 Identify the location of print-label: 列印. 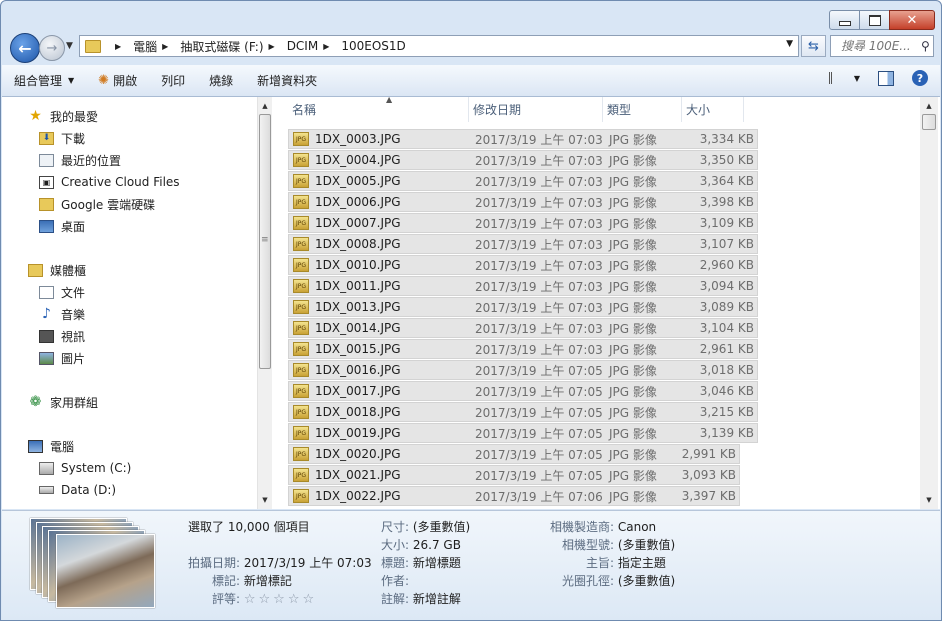
(173, 81).